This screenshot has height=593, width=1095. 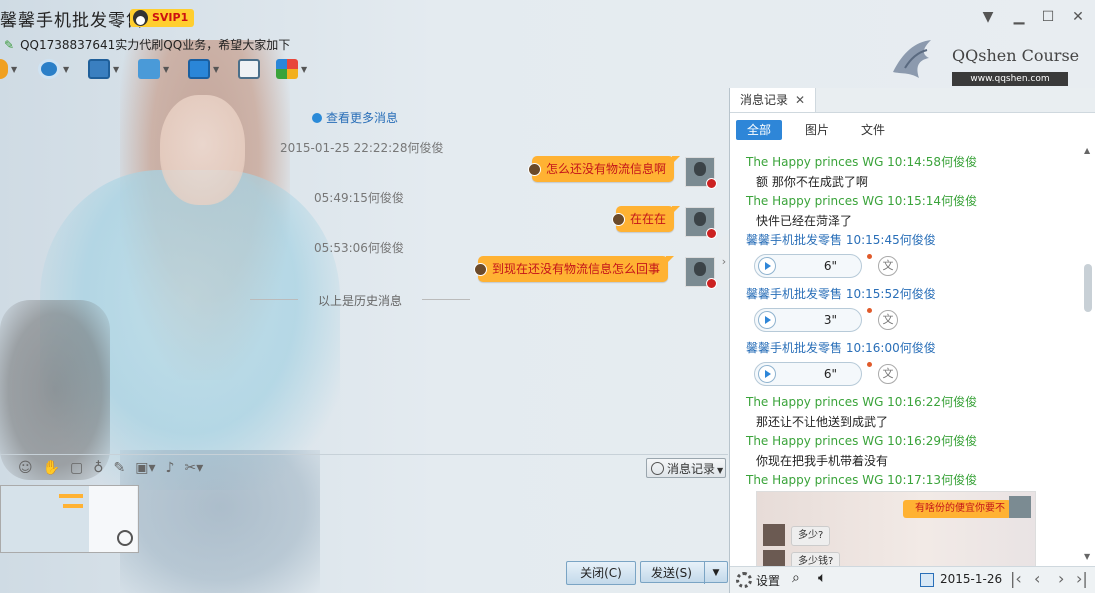 What do you see at coordinates (1088, 288) in the screenshot?
I see `scrollbar-thumb` at bounding box center [1088, 288].